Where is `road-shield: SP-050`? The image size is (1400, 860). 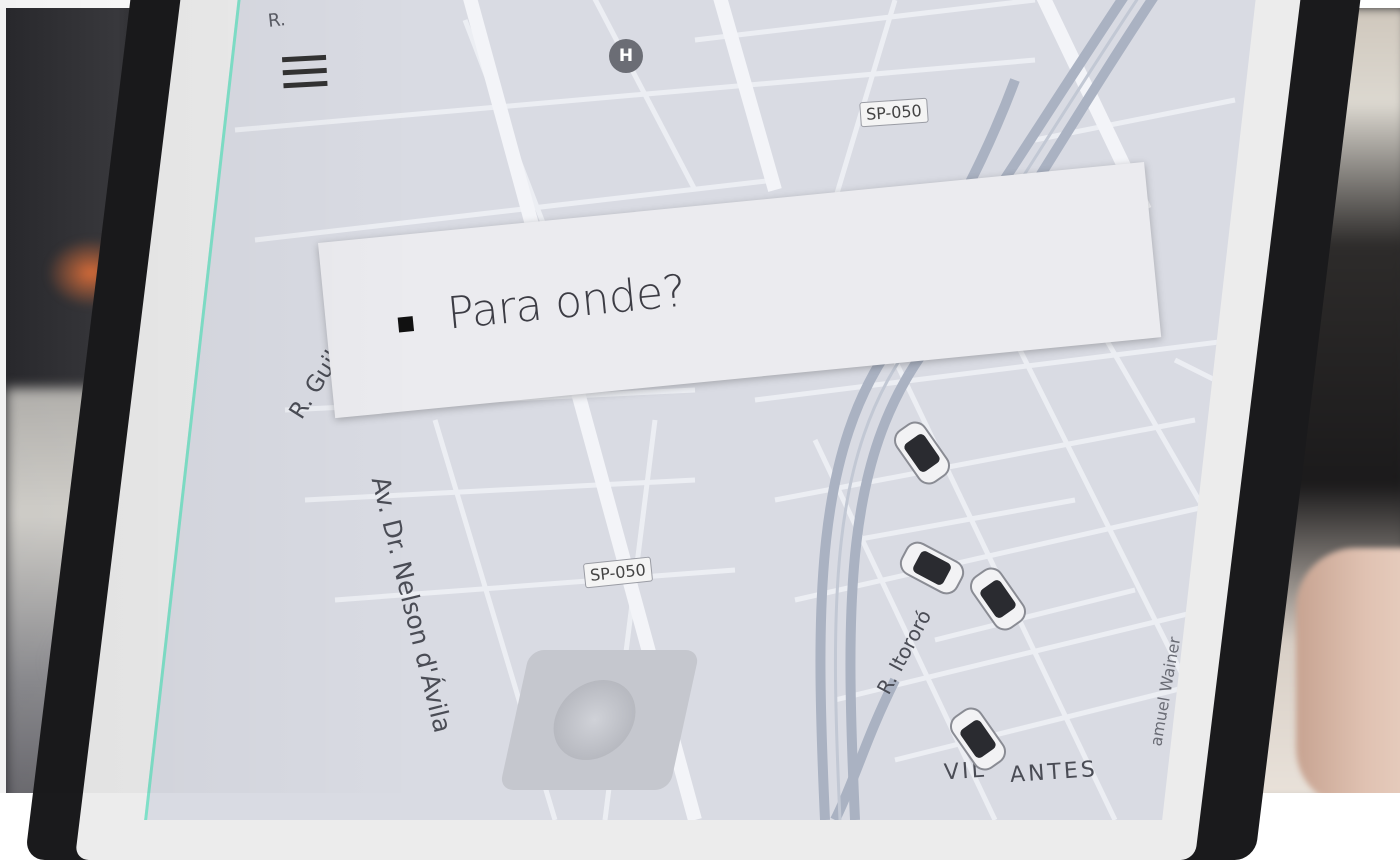
road-shield: SP-050 is located at coordinates (894, 112).